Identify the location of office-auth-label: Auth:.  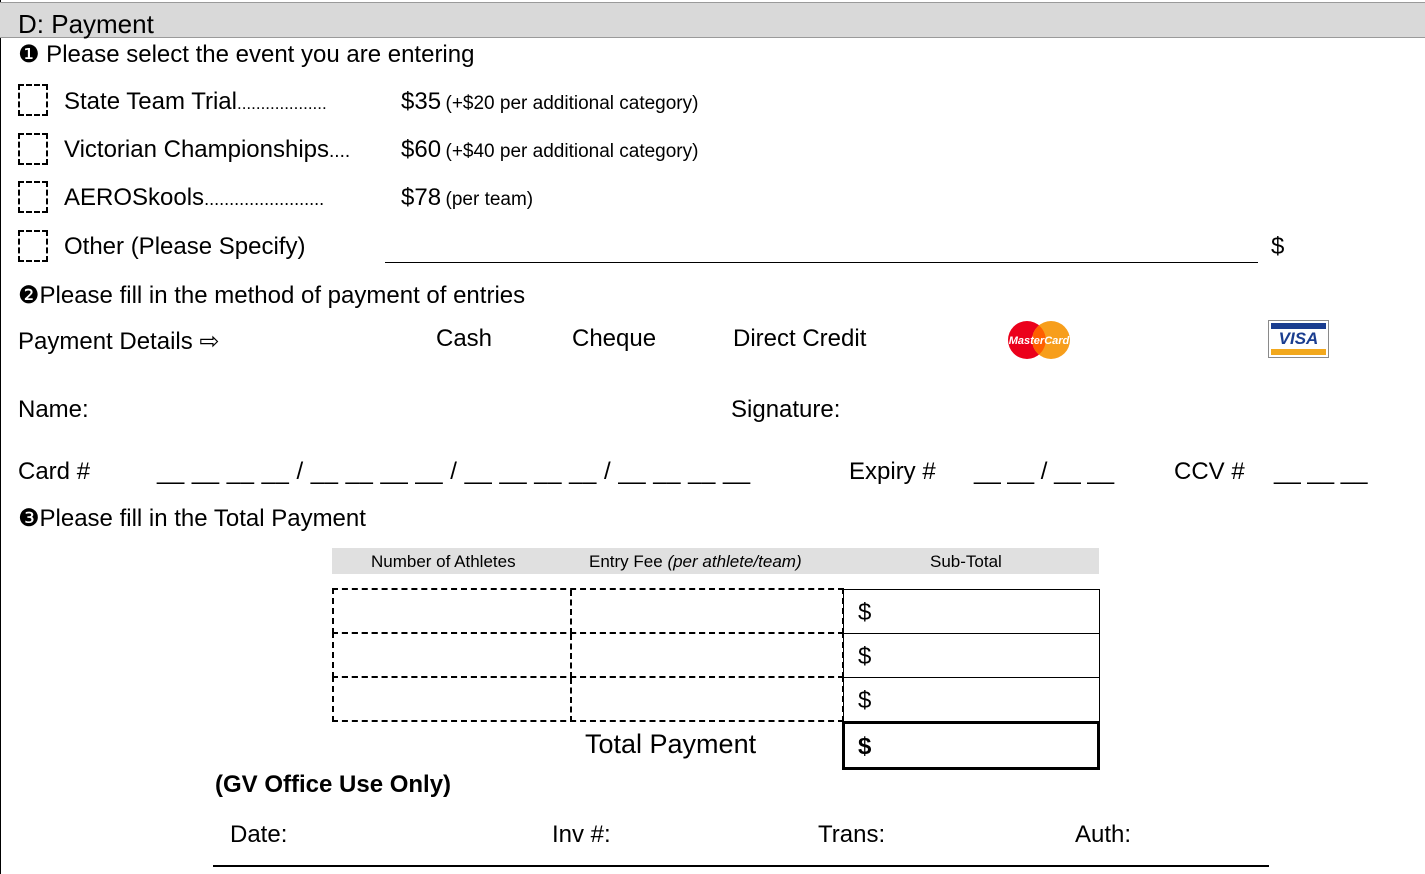
(1103, 834).